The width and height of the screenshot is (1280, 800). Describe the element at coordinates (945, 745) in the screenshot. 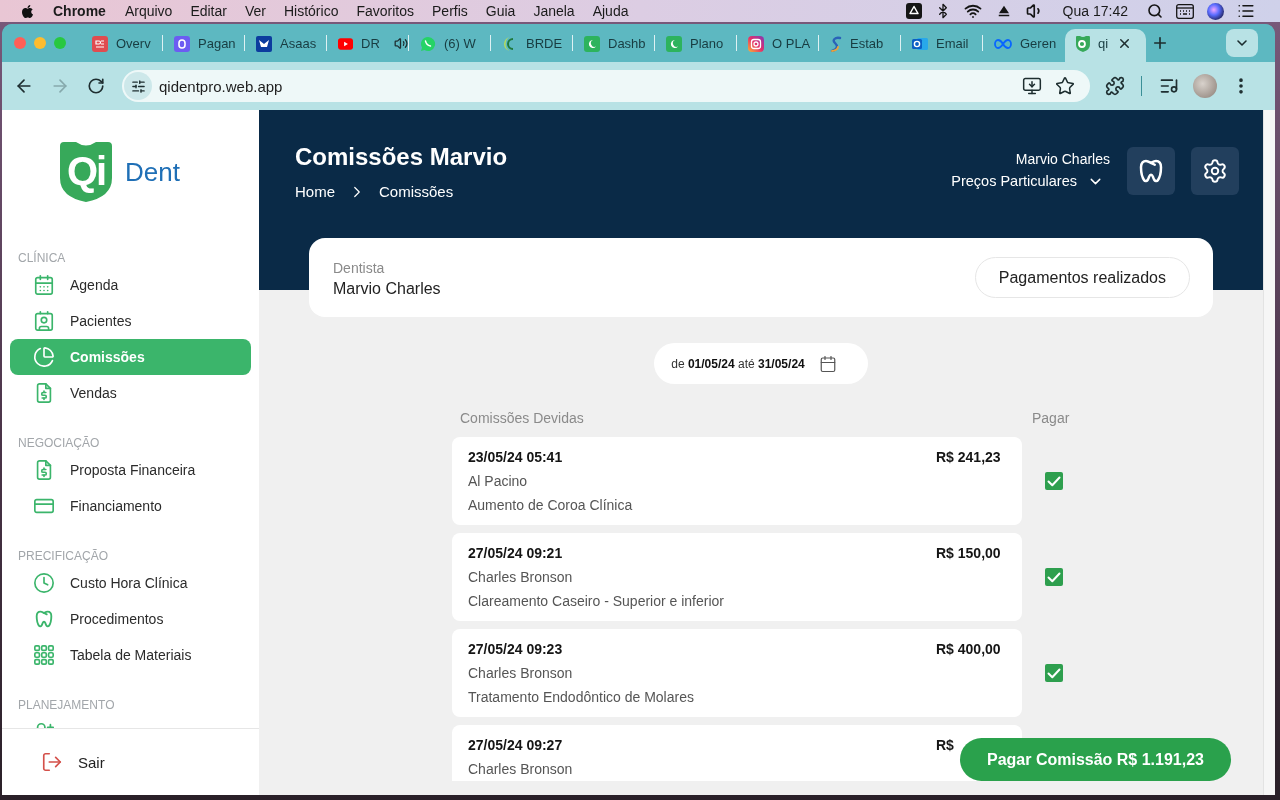

I see `commission-amount: R$` at that location.